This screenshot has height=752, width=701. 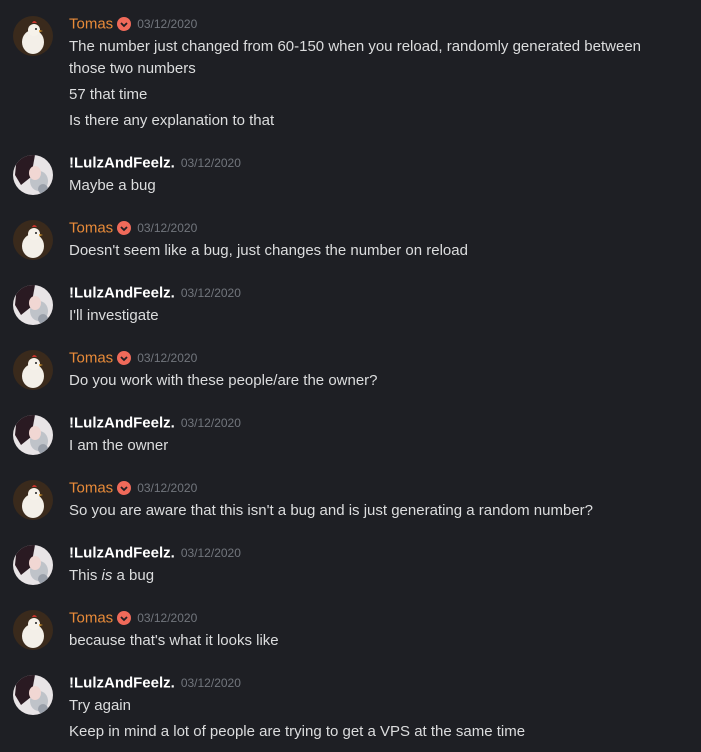 I want to click on message-text: 57 that time, so click(x=108, y=94).